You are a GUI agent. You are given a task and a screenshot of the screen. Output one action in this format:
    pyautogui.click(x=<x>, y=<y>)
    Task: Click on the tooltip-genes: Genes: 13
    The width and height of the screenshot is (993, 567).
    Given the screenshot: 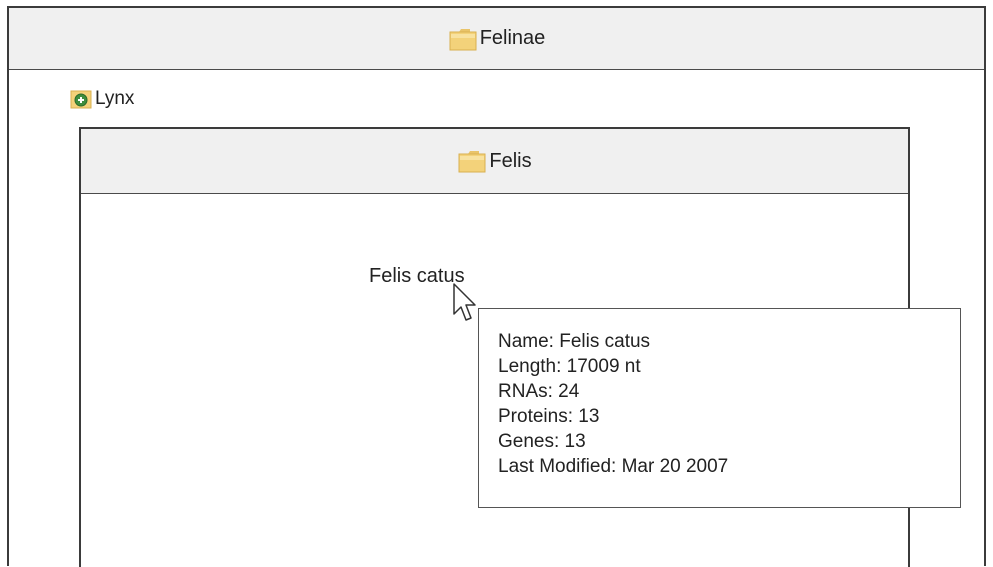 What is the action you would take?
    pyautogui.click(x=542, y=441)
    